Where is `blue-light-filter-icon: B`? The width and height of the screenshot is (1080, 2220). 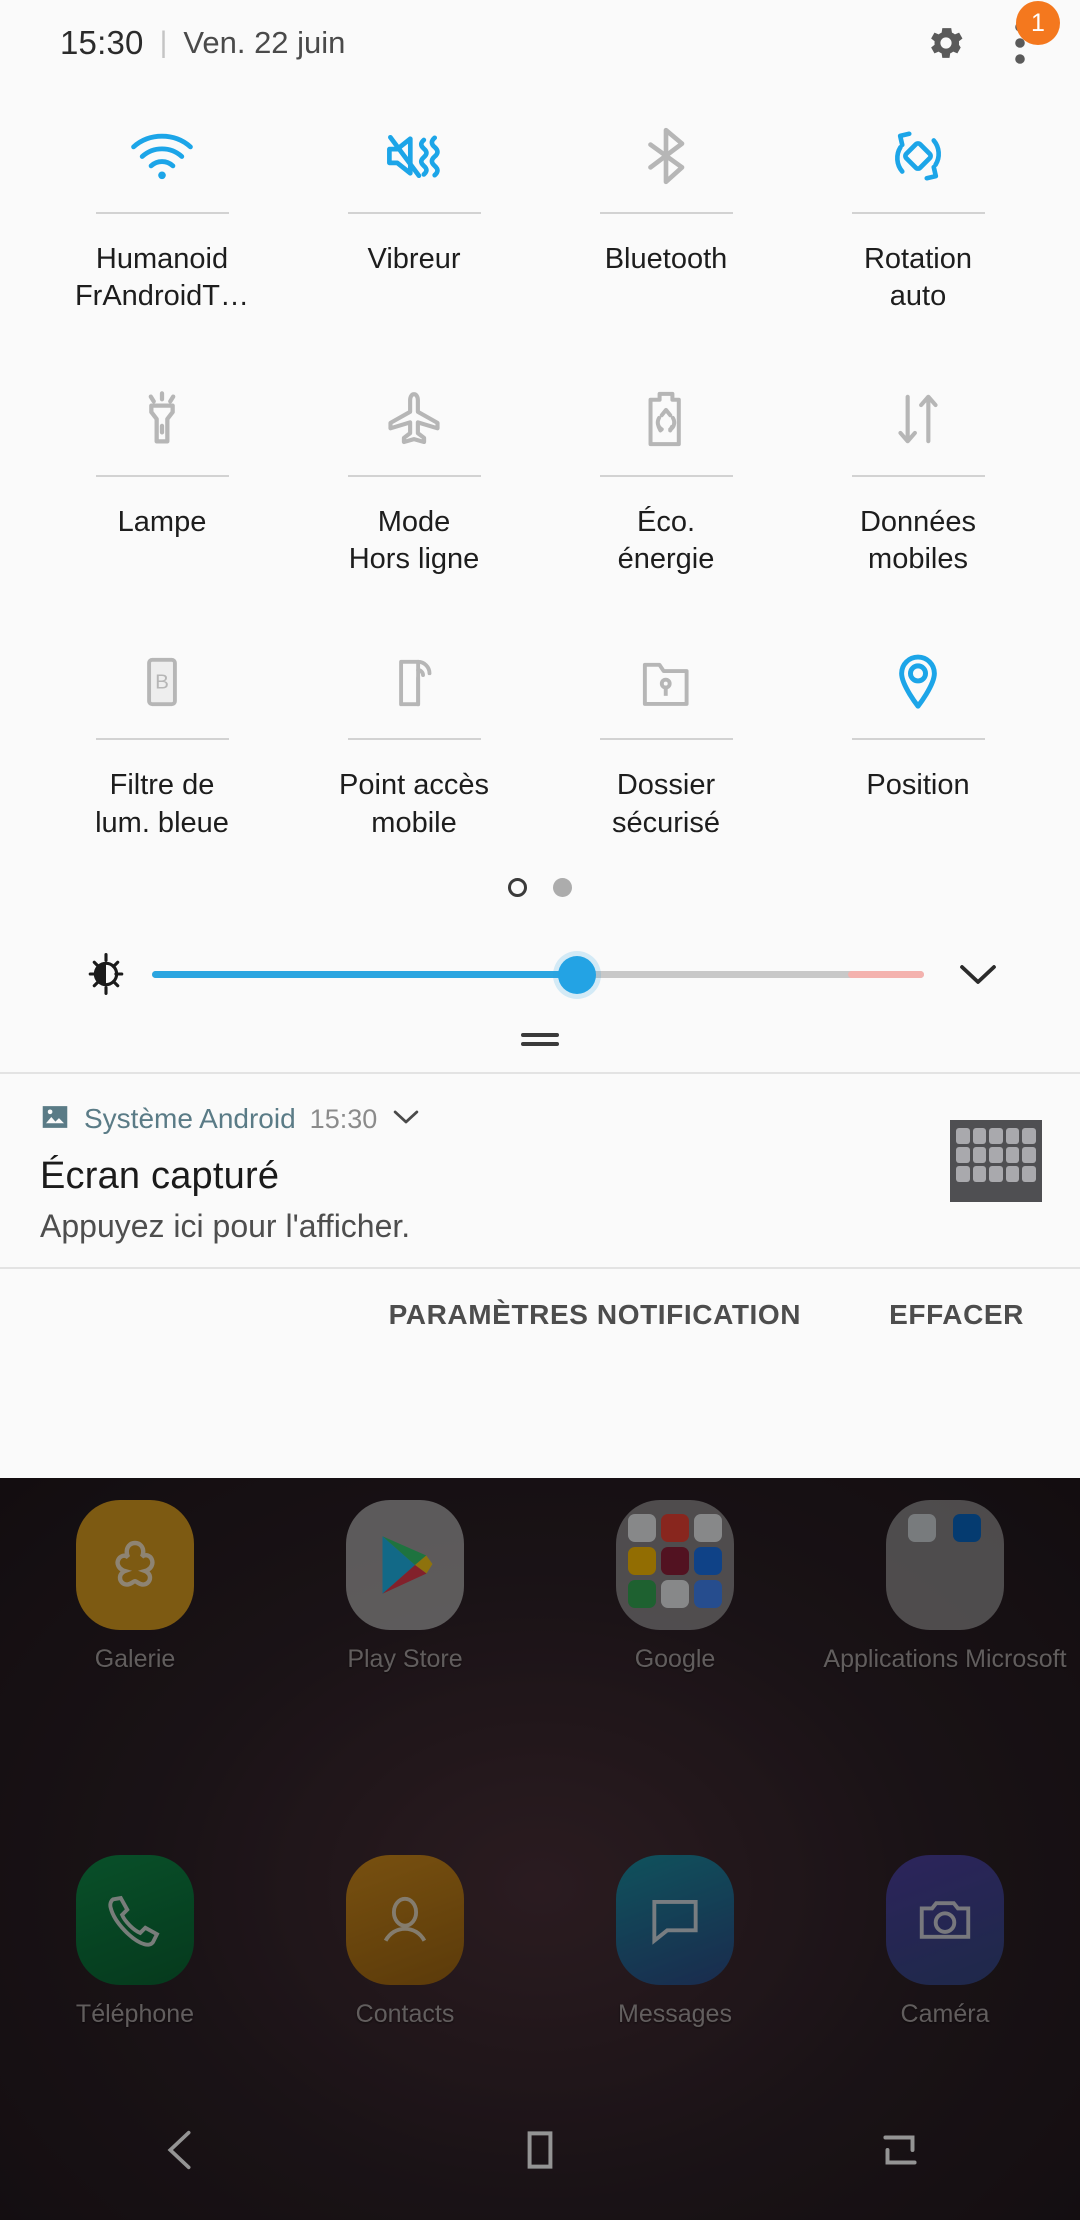 blue-light-filter-icon: B is located at coordinates (162, 682).